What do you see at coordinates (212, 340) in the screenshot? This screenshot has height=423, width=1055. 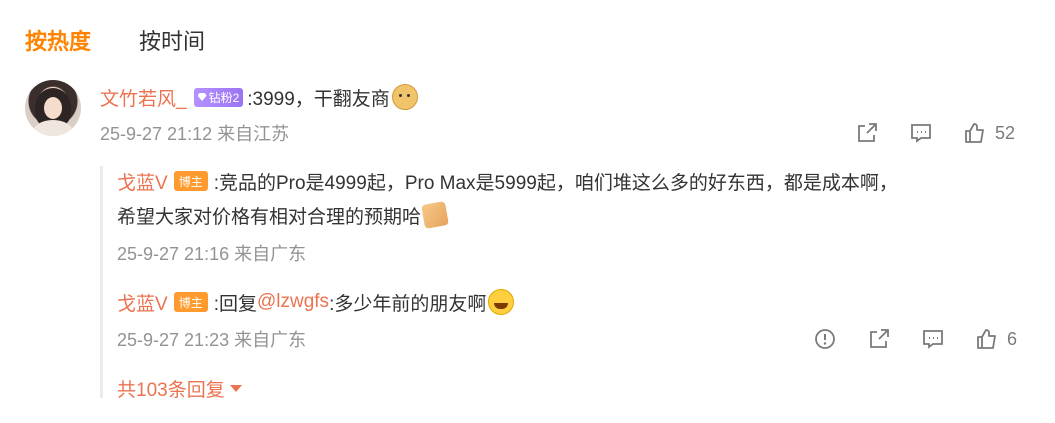 I see `reply-meta: 25-9-27 21:23 来自广东` at bounding box center [212, 340].